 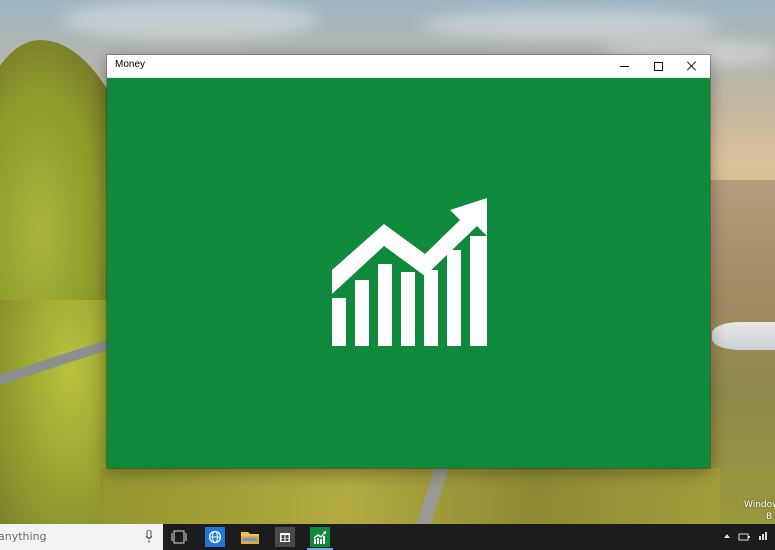 What do you see at coordinates (387, 537) in the screenshot?
I see `taskbar: anything` at bounding box center [387, 537].